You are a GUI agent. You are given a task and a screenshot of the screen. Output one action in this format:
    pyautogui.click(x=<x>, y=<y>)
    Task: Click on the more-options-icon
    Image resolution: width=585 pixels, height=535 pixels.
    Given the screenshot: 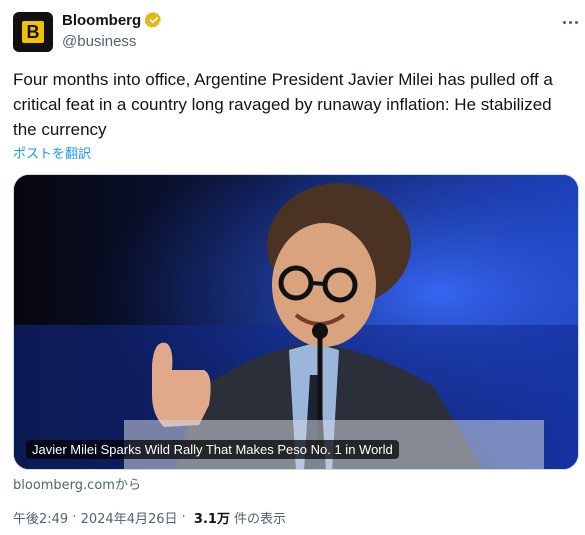 What is the action you would take?
    pyautogui.click(x=570, y=22)
    